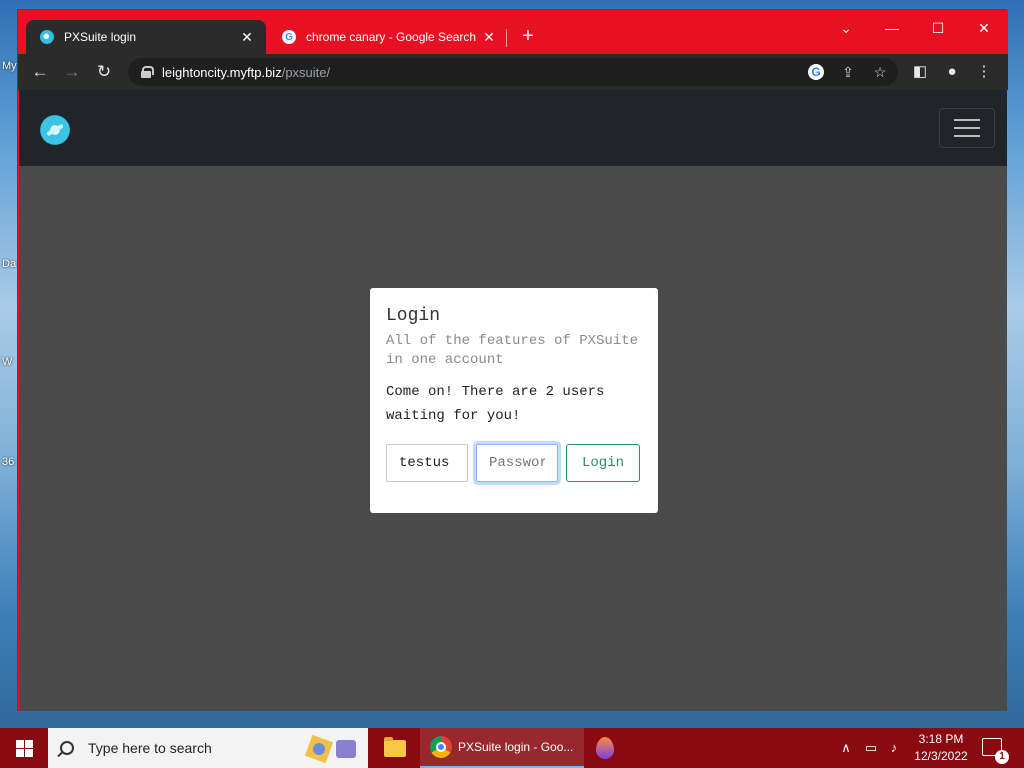  I want to click on desktop-label: Da, so click(9, 264).